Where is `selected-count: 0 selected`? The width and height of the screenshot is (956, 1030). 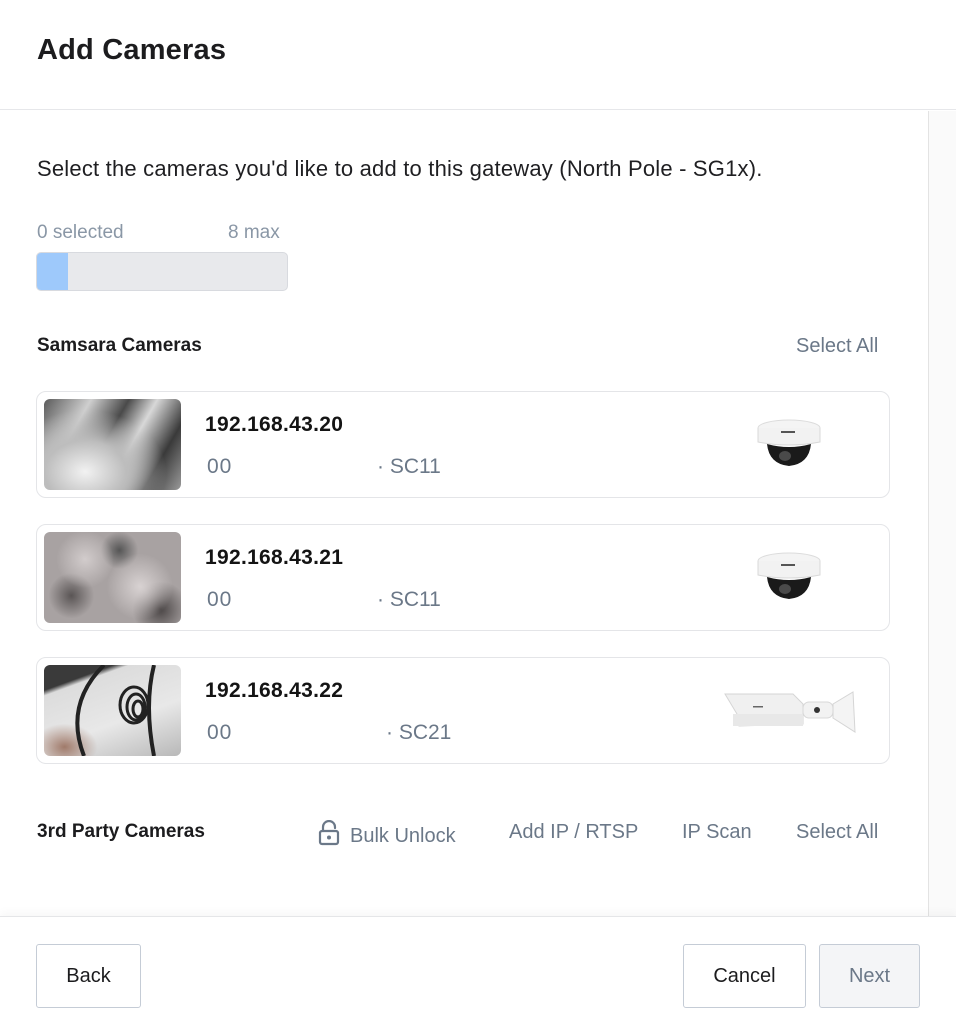
selected-count: 0 selected is located at coordinates (80, 232).